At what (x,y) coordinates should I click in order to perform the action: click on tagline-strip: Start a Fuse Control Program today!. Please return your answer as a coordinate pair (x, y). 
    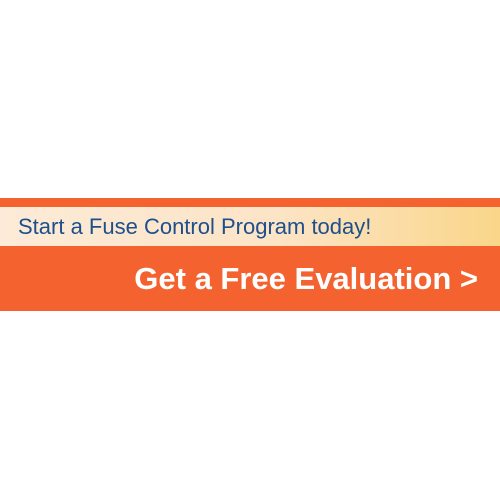
    Looking at the image, I should click on (250, 226).